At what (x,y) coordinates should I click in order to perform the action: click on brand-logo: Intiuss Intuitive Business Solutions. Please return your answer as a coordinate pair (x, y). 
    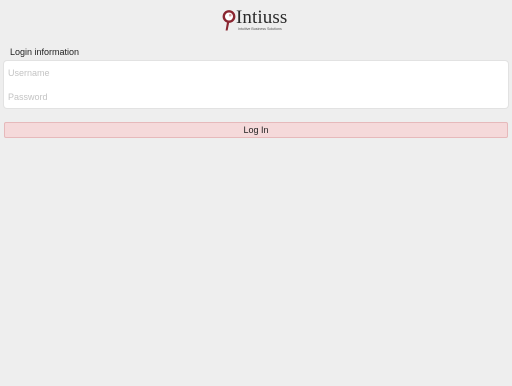
    Looking at the image, I should click on (257, 21).